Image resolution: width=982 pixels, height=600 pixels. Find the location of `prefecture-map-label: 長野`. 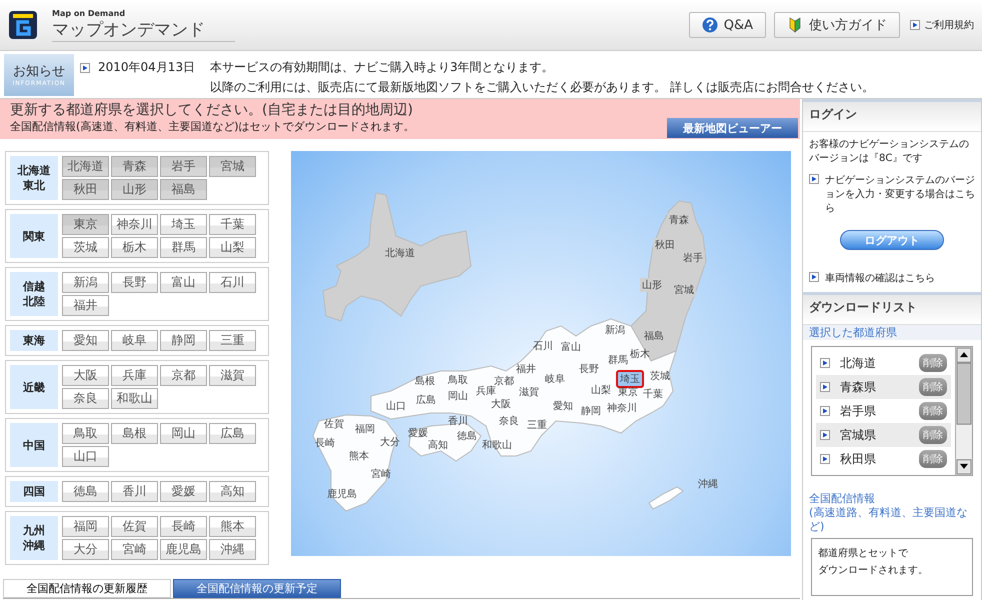

prefecture-map-label: 長野 is located at coordinates (589, 369).